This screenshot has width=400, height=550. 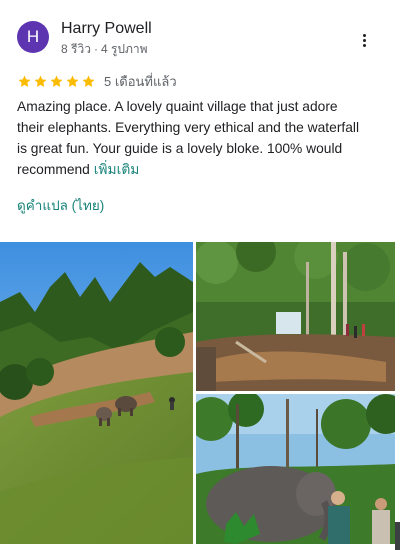 What do you see at coordinates (140, 81) in the screenshot?
I see `review-time: 5 เดือนที่แล้ว` at bounding box center [140, 81].